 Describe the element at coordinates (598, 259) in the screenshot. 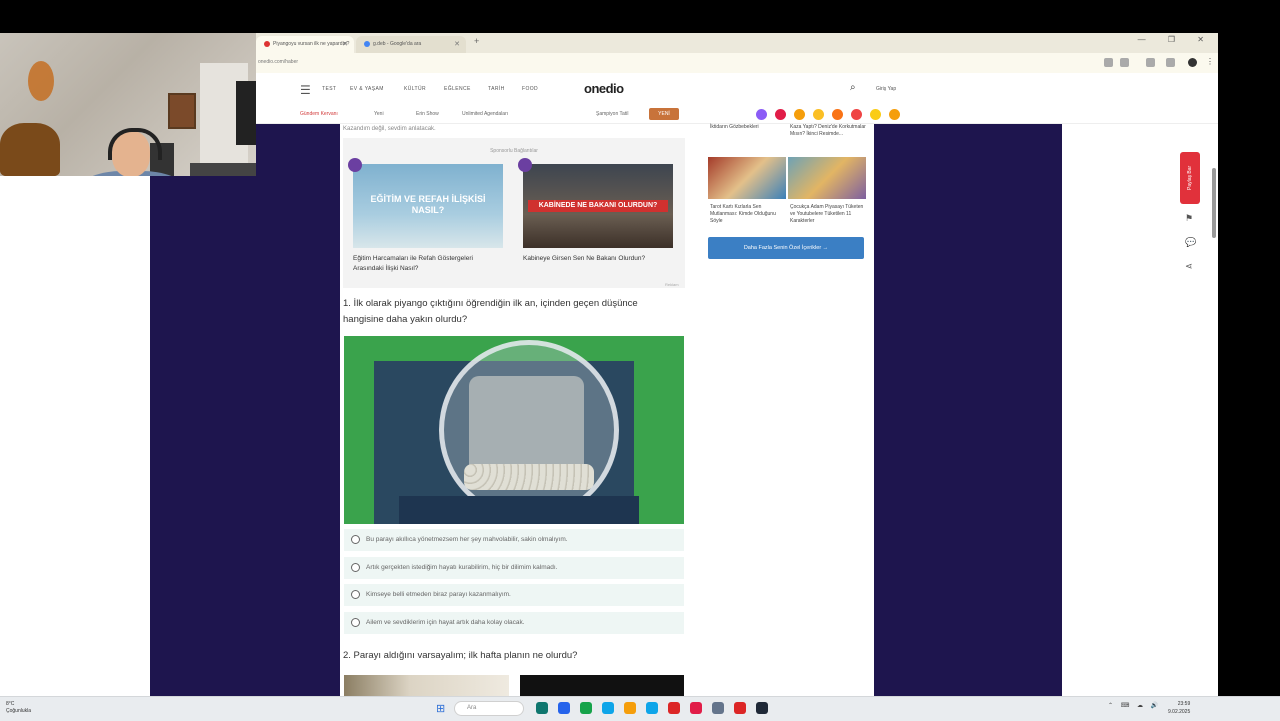

I see `related-link: Kabineye Girsen Sen Ne Bakanı Olurdun?` at that location.